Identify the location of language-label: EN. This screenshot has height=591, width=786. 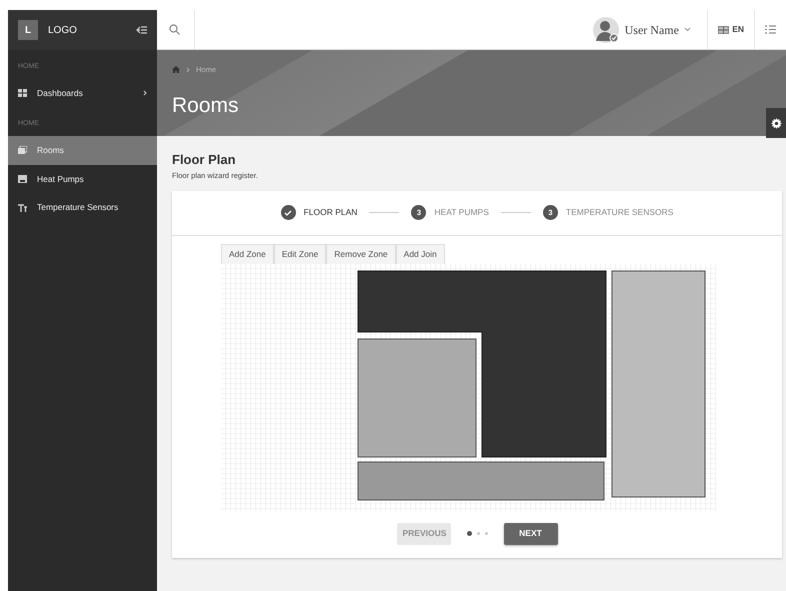
(738, 29).